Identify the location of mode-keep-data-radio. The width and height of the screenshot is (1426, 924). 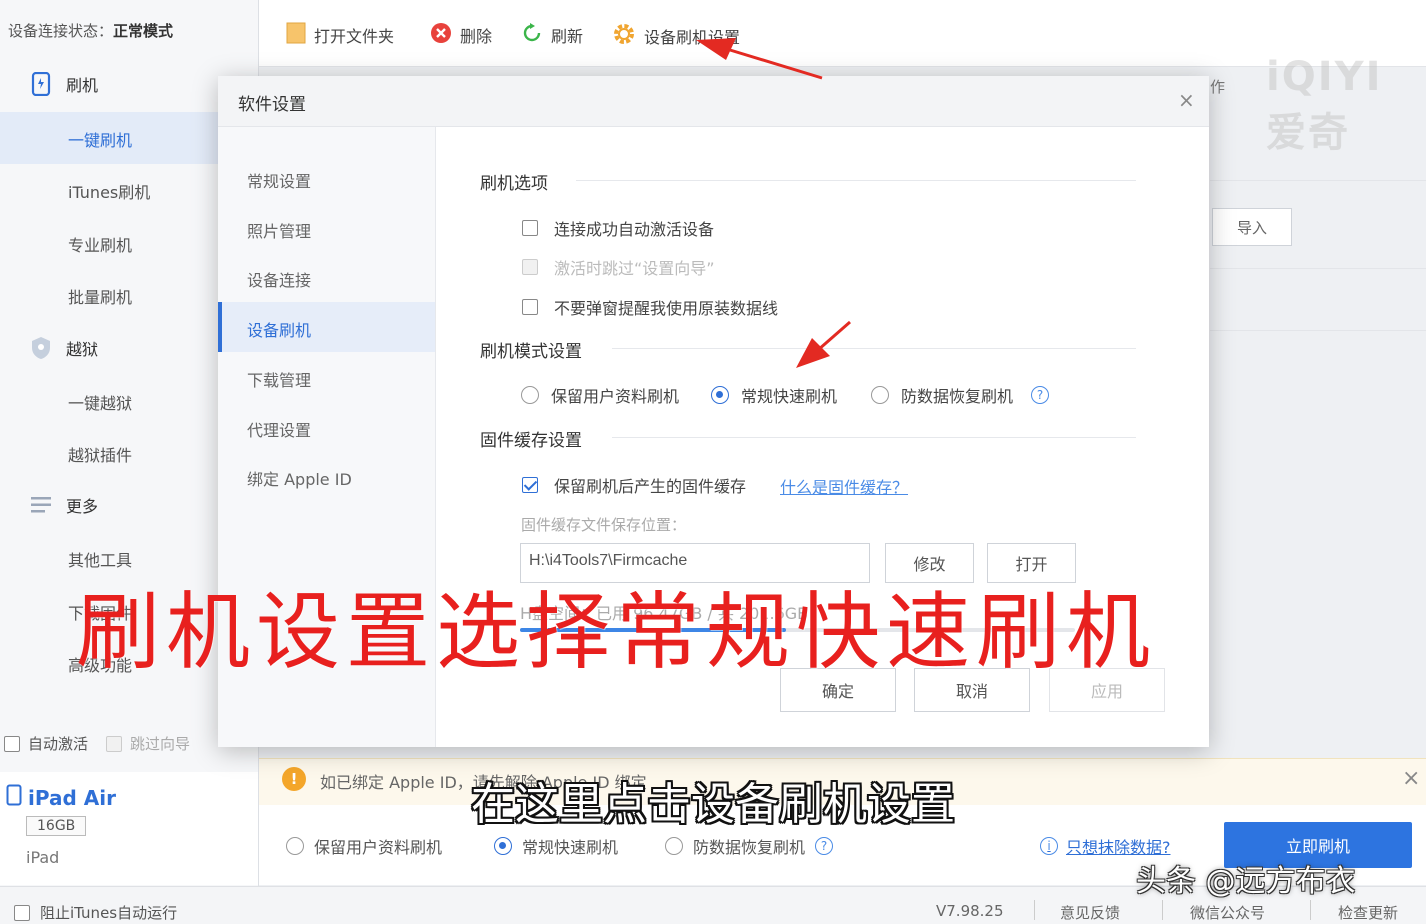
(530, 395).